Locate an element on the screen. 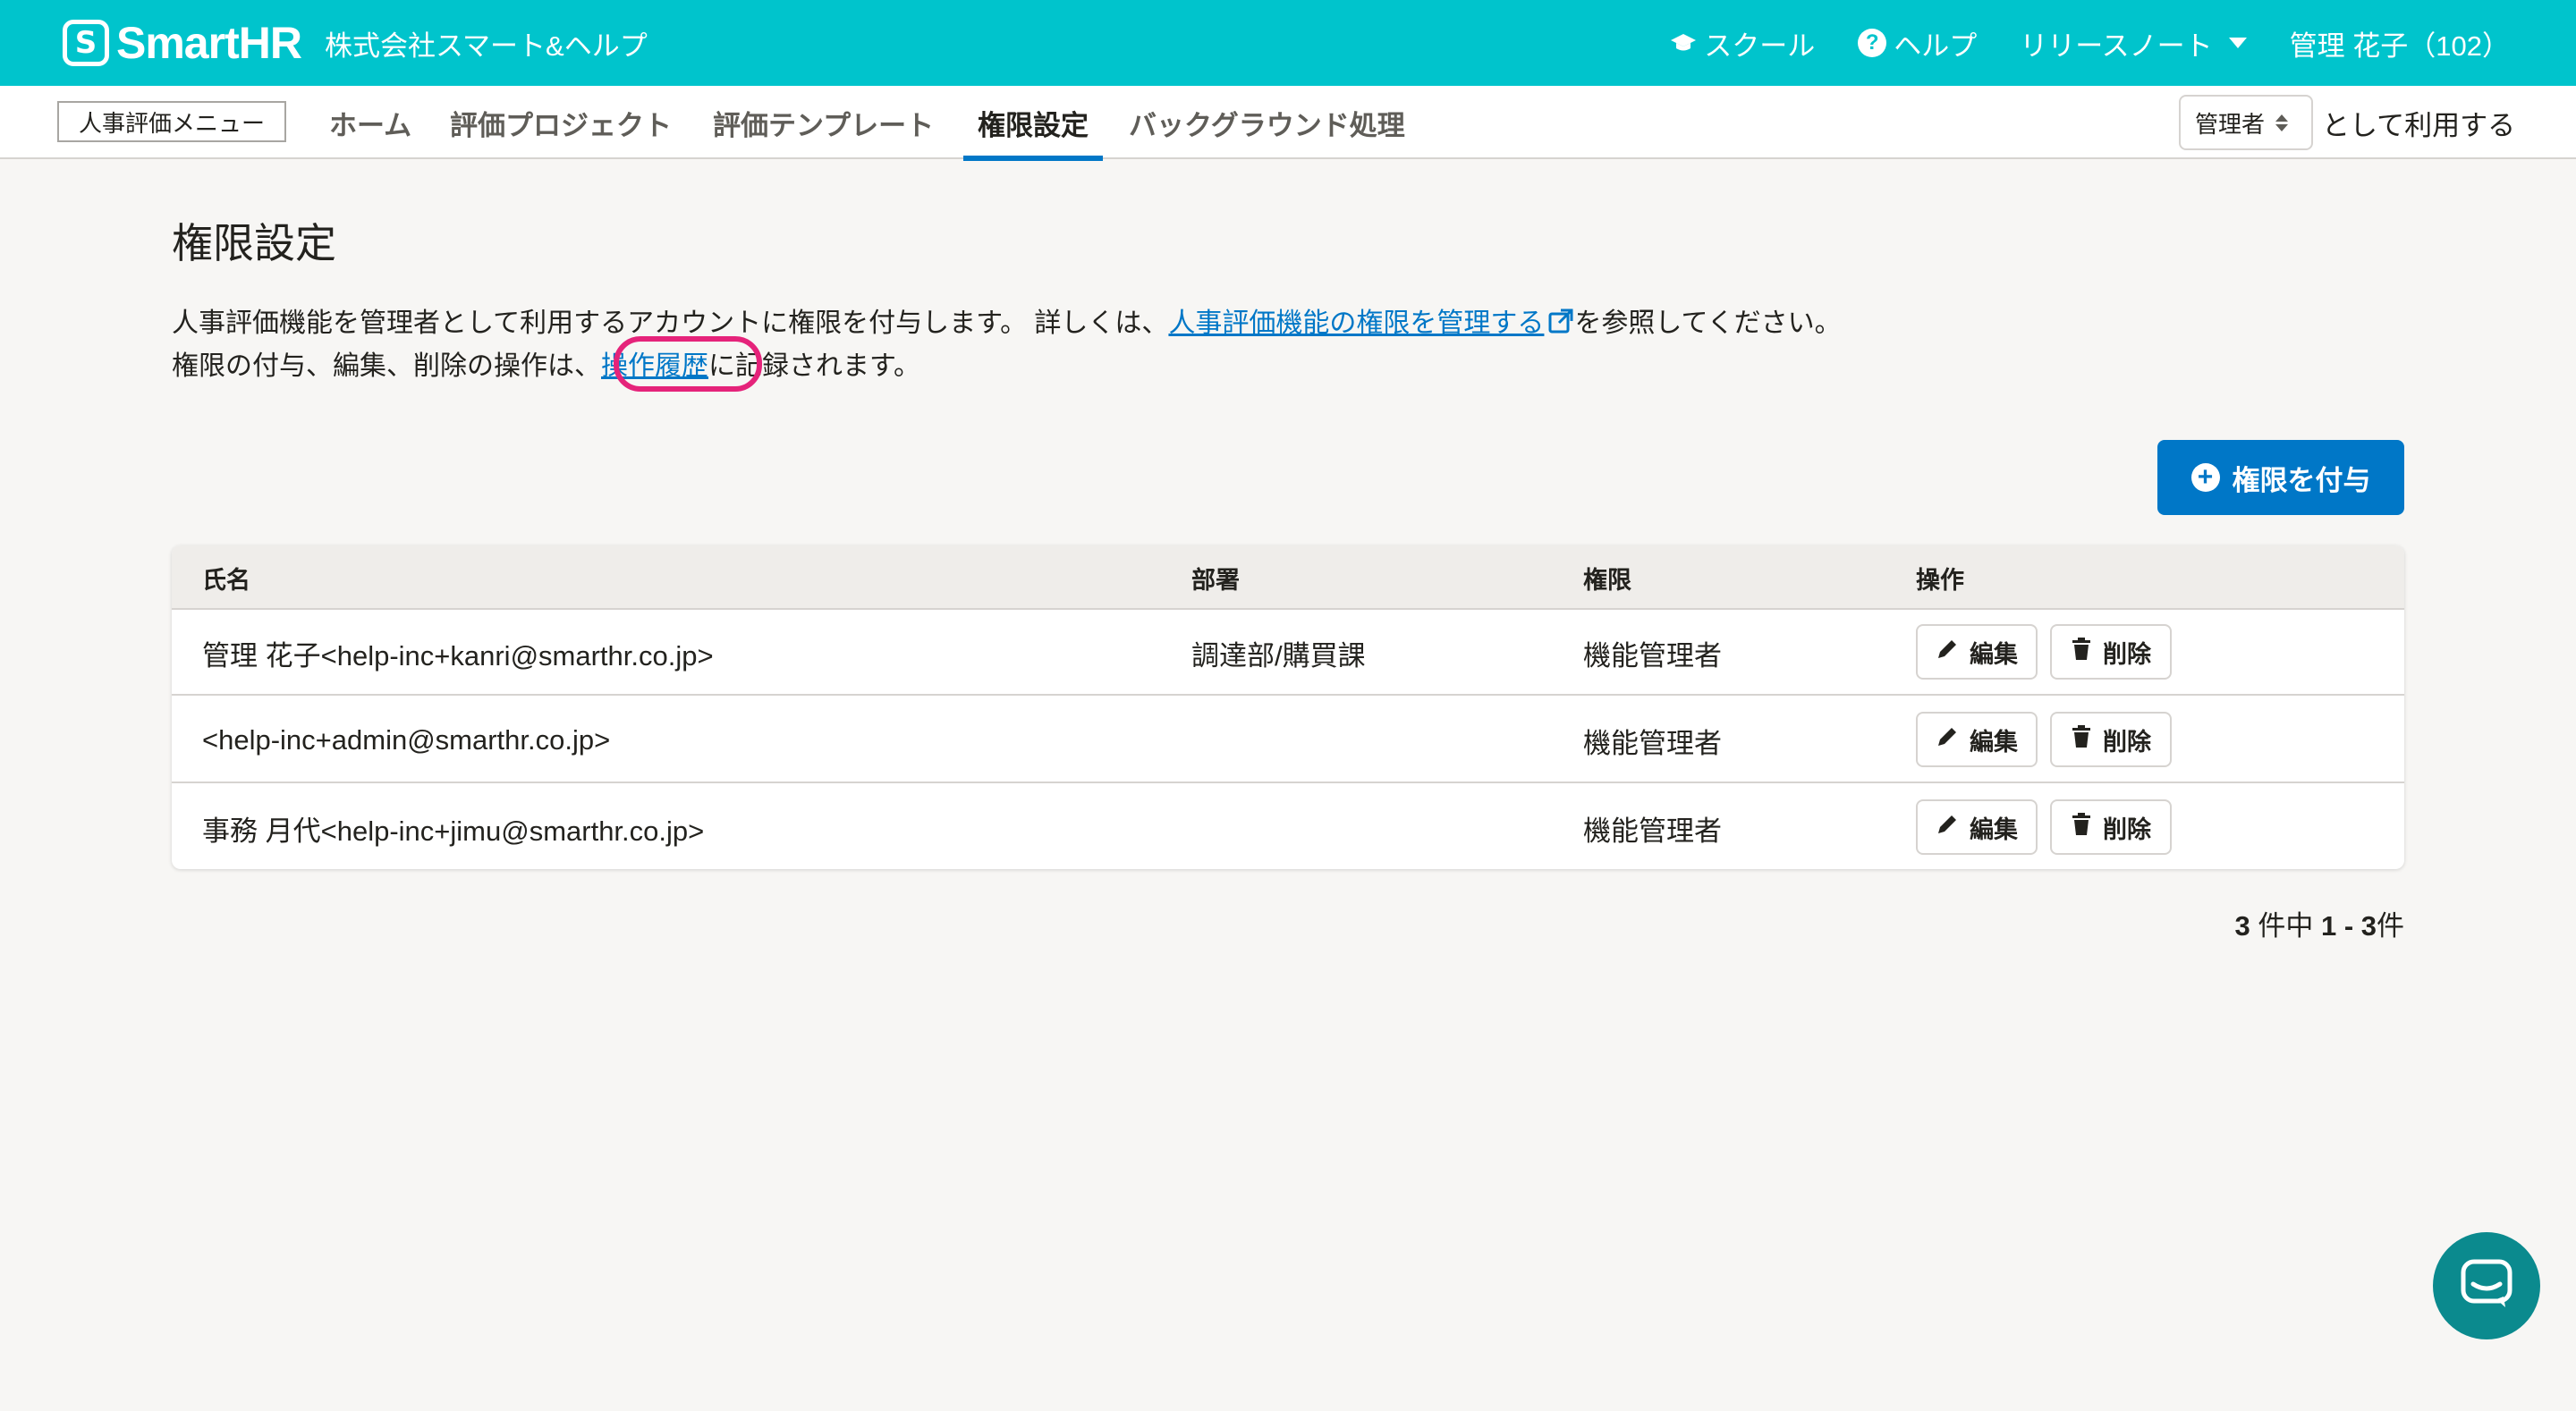 This screenshot has width=2576, height=1411. smarthr-logo: S SmartHR is located at coordinates (182, 43).